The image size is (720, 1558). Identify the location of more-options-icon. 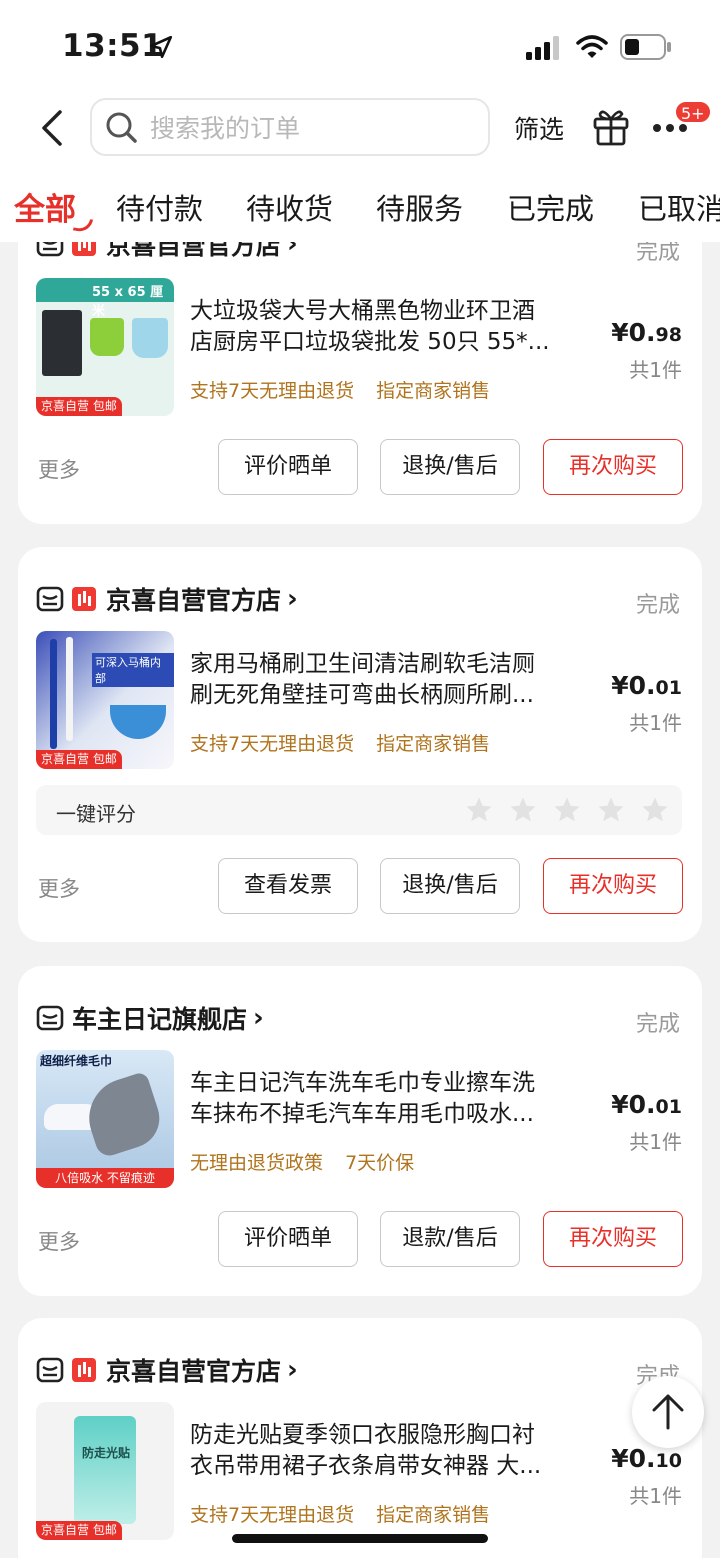
(670, 128).